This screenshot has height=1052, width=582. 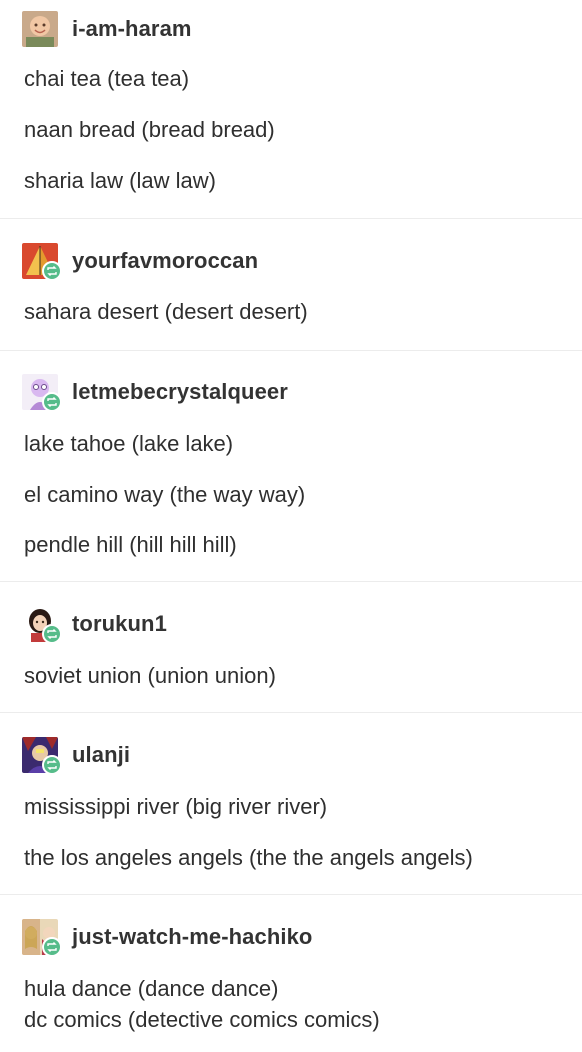 What do you see at coordinates (107, 78) in the screenshot?
I see `post-text-line: chai tea (tea tea)` at bounding box center [107, 78].